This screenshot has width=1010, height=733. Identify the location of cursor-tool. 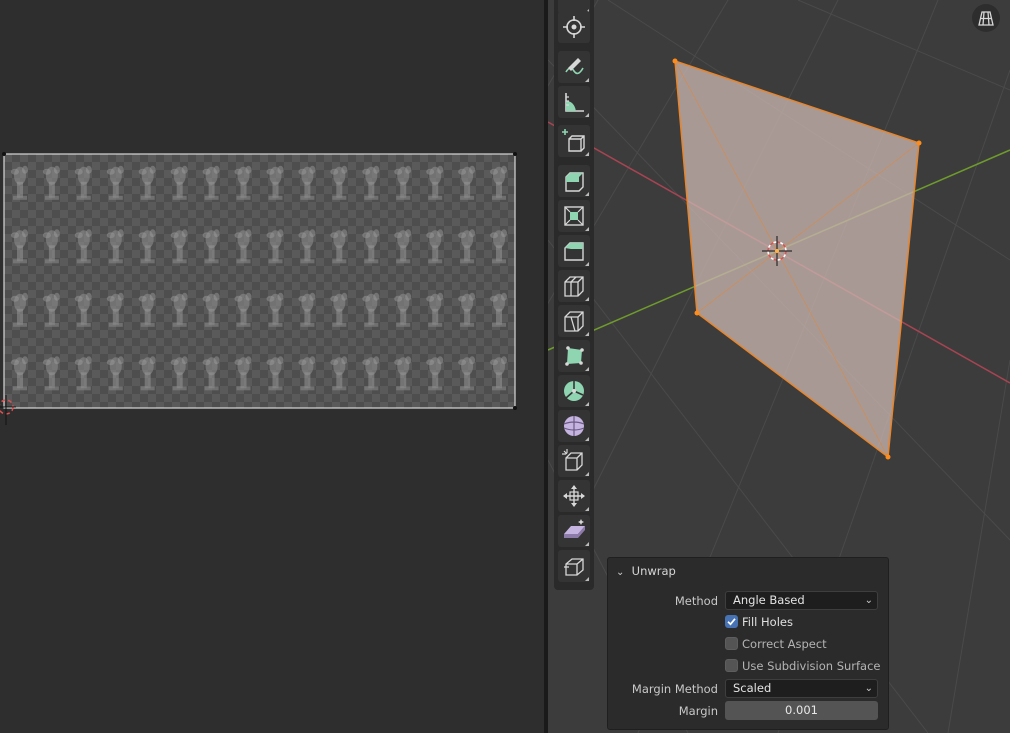
(574, 27).